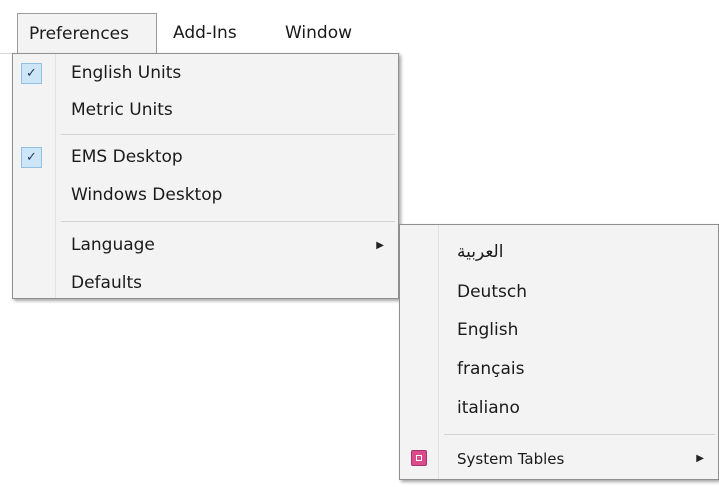 This screenshot has width=719, height=487. Describe the element at coordinates (419, 458) in the screenshot. I see `system-tables-icon` at that location.